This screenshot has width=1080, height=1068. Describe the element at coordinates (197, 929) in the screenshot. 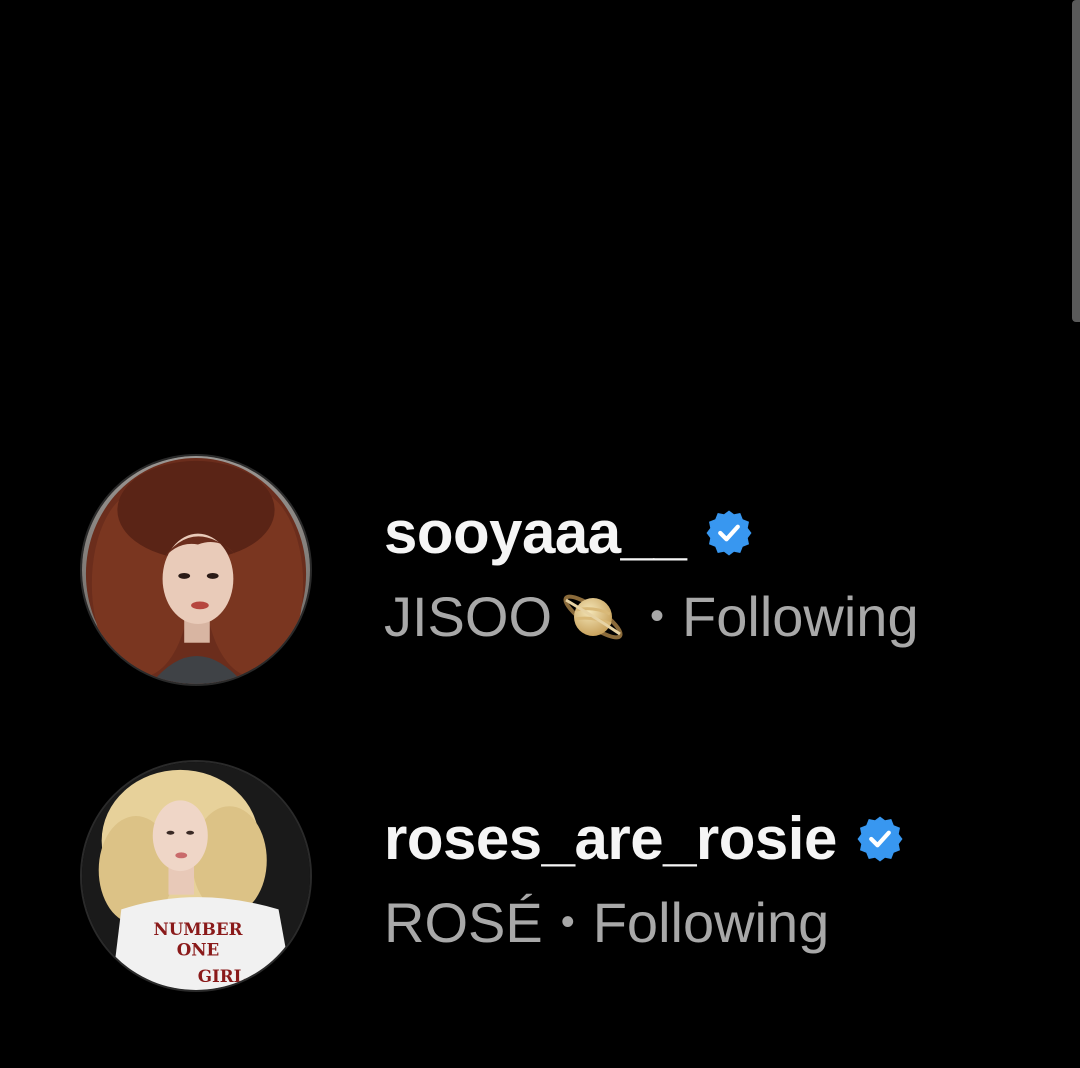

I see `shirt-text-line-1: NUMBER` at that location.